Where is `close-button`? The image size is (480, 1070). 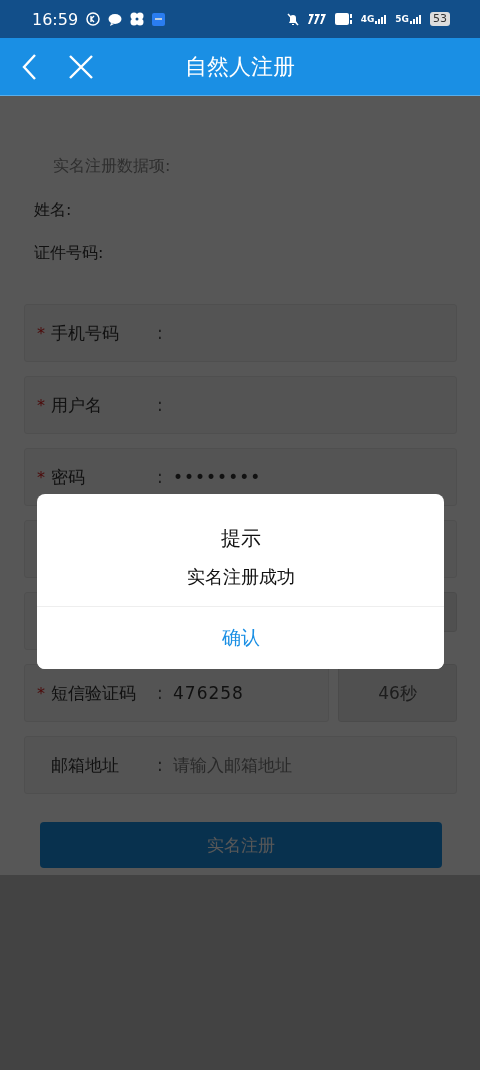
close-button is located at coordinates (81, 66).